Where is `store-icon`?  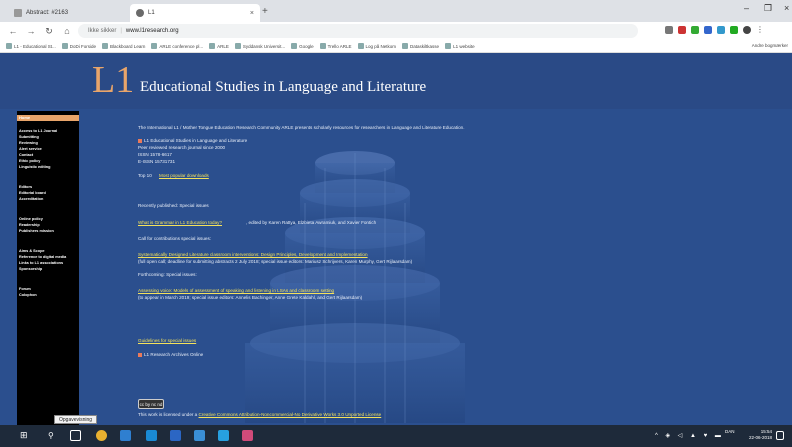 store-icon is located at coordinates (125, 435).